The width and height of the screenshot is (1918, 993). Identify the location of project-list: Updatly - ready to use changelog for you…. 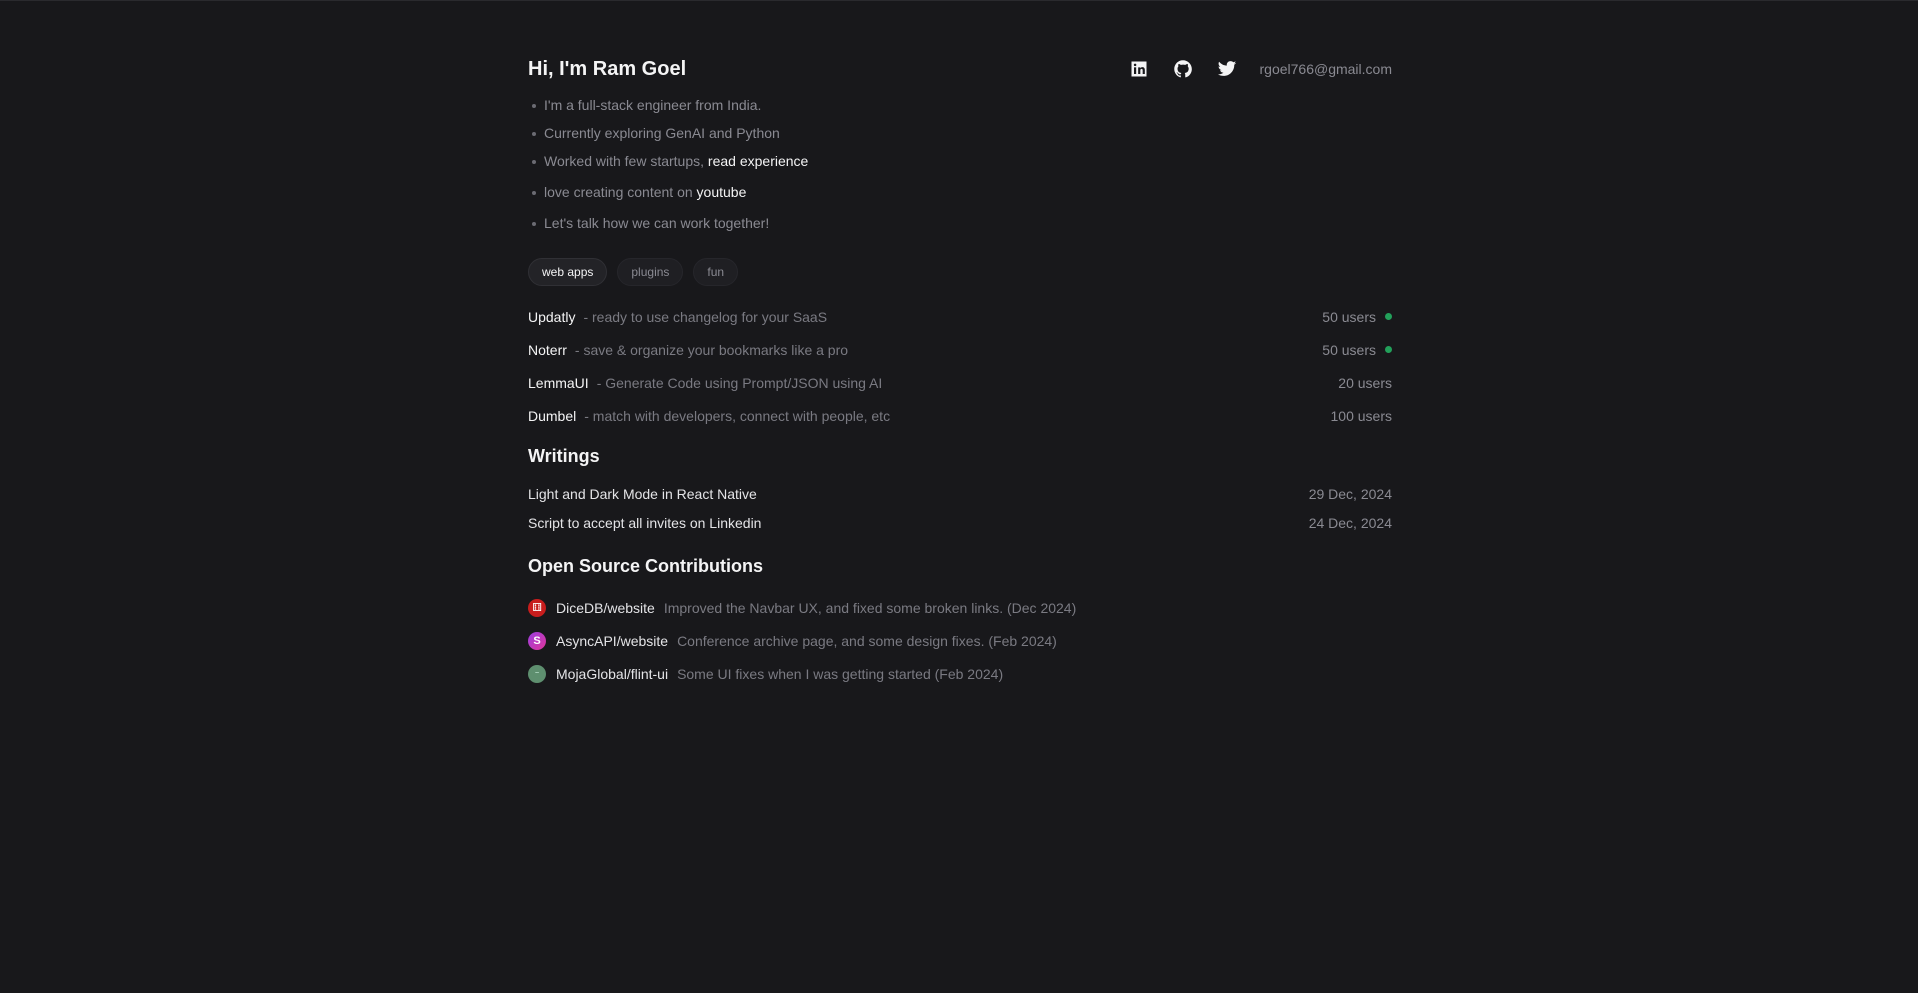
(960, 366).